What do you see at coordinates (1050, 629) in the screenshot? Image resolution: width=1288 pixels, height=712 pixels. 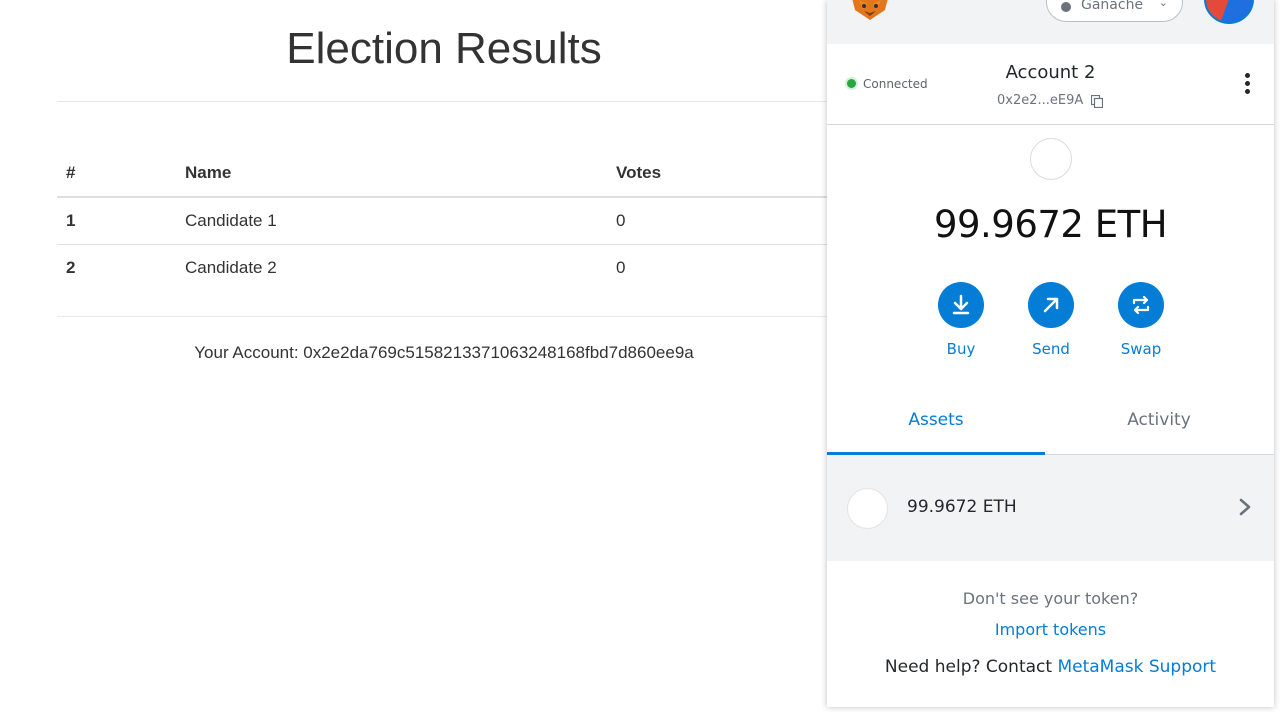 I see `import-tokens-link: Import tokens` at bounding box center [1050, 629].